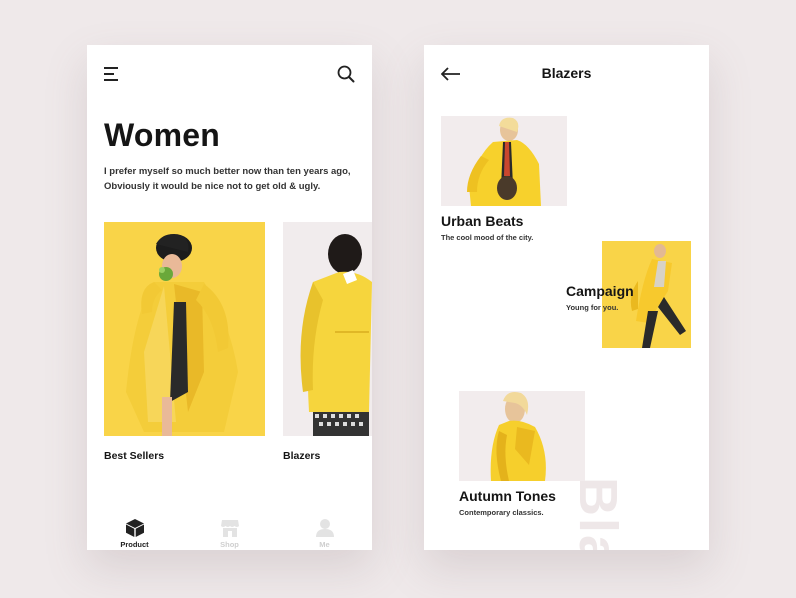 The width and height of the screenshot is (796, 598). I want to click on box-icon, so click(135, 528).